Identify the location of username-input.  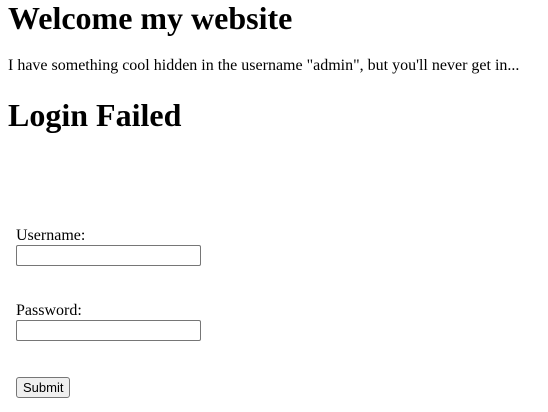
(108, 255).